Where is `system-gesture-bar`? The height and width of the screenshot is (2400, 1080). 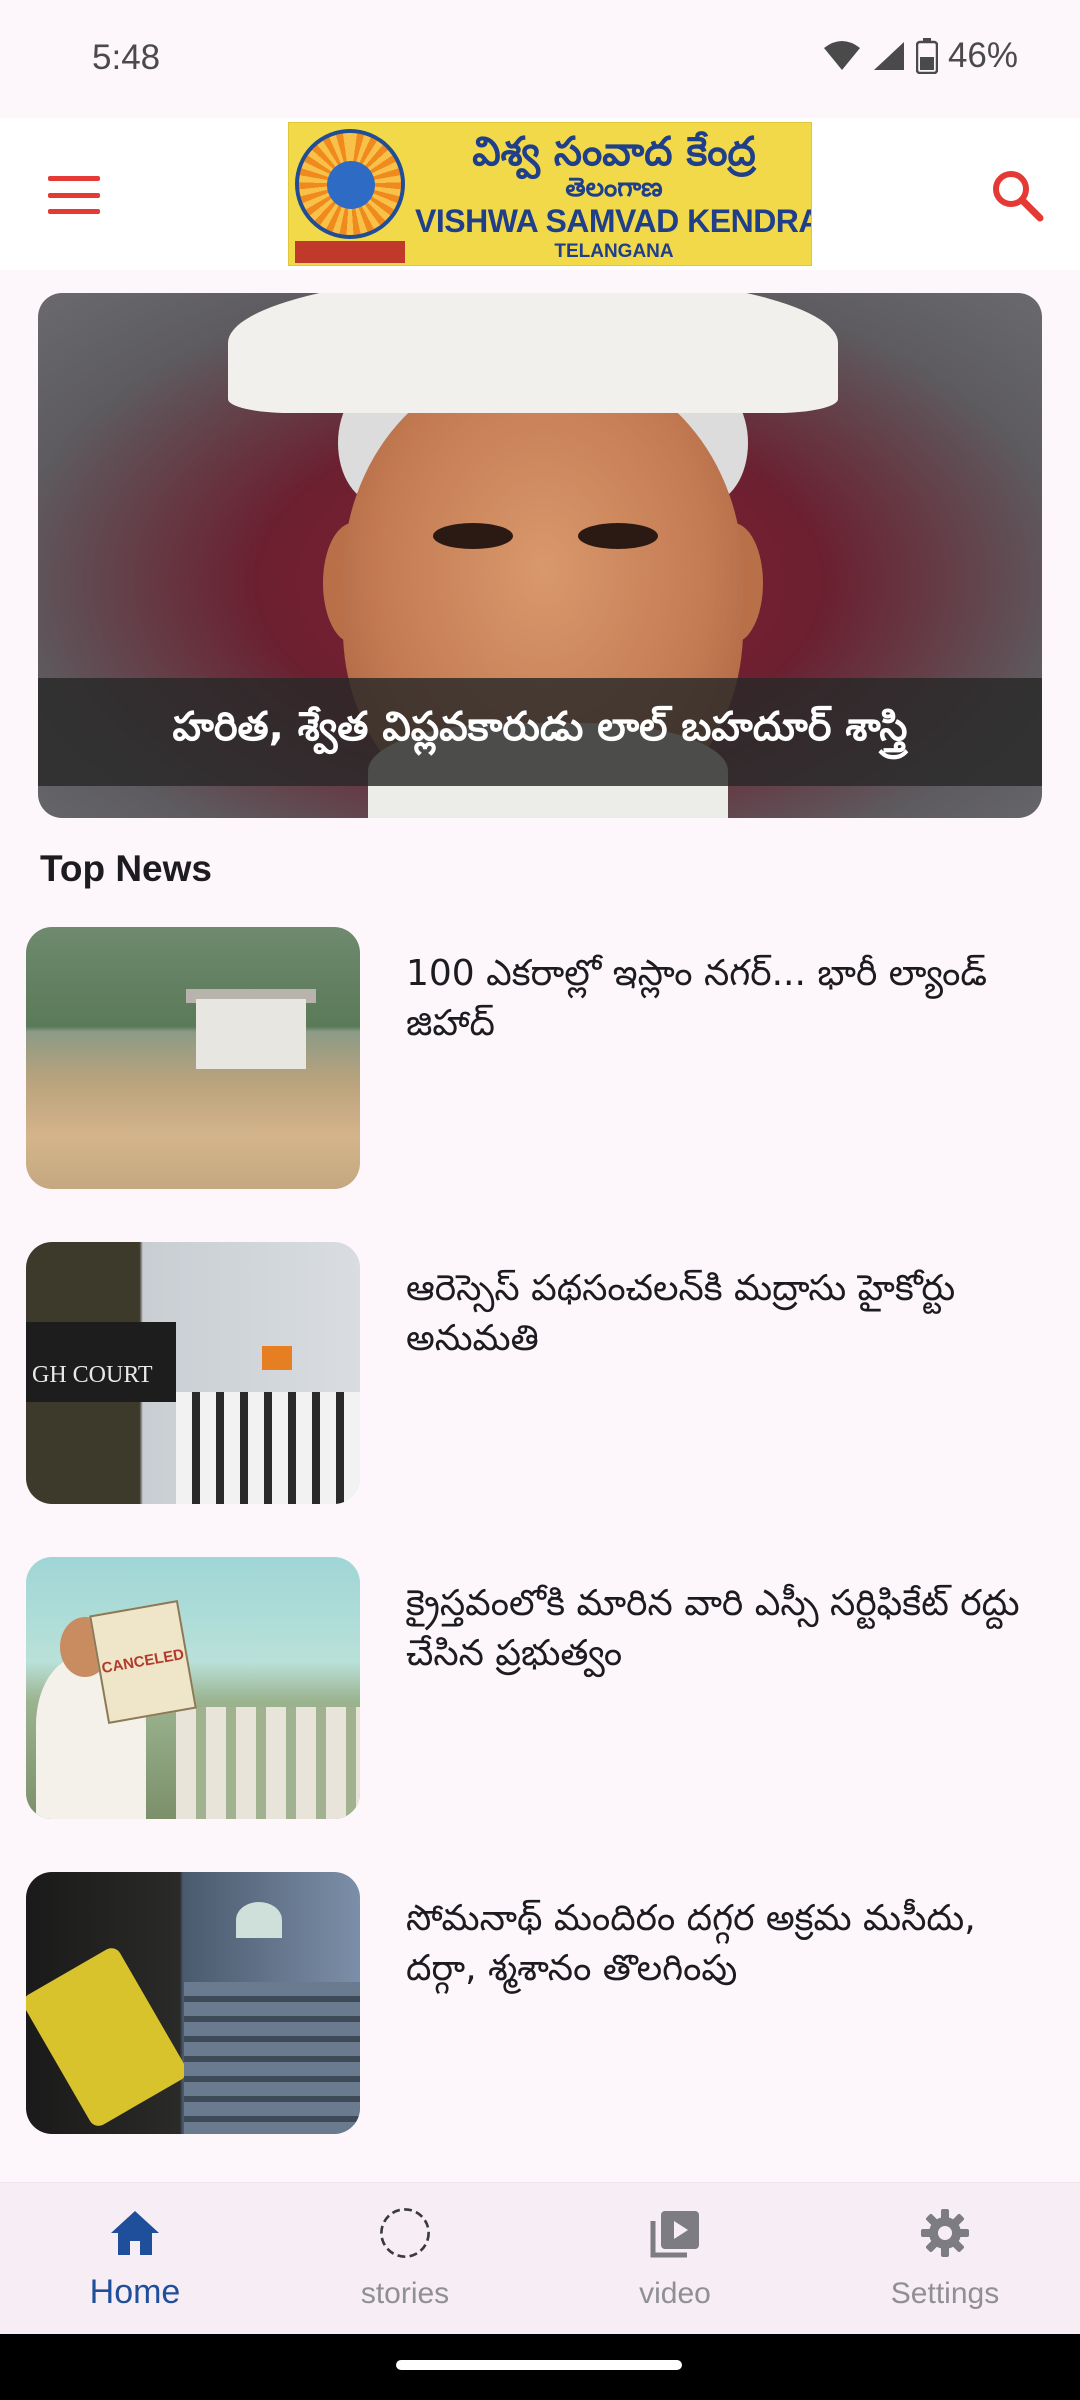 system-gesture-bar is located at coordinates (540, 2367).